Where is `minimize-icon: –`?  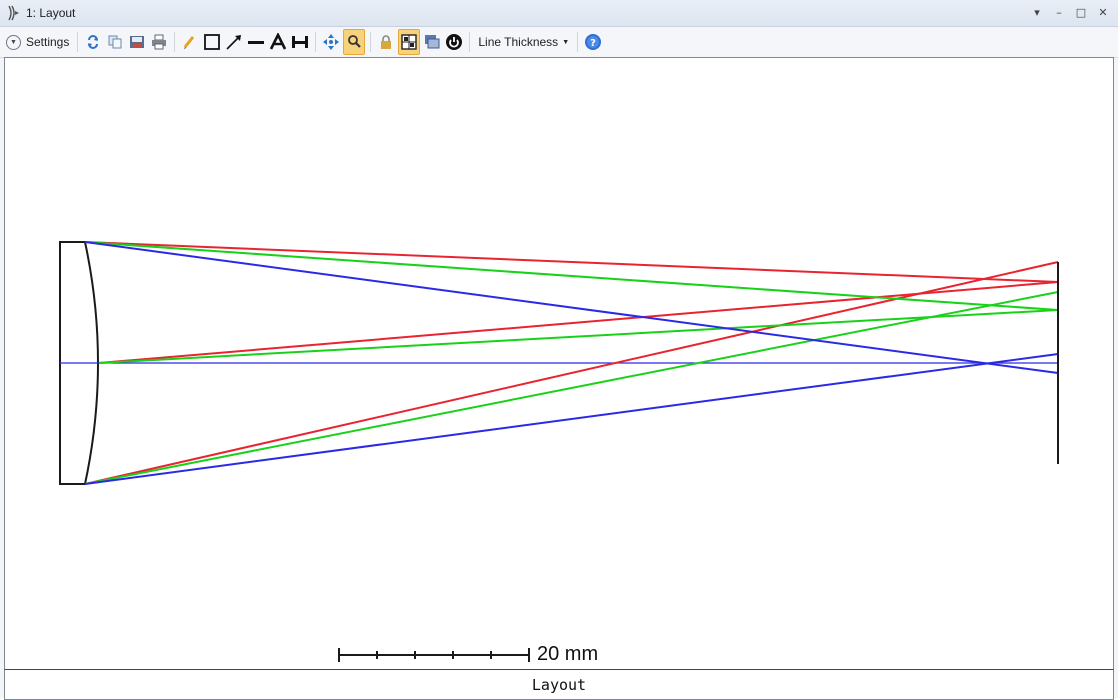
minimize-icon: – is located at coordinates (1059, 12).